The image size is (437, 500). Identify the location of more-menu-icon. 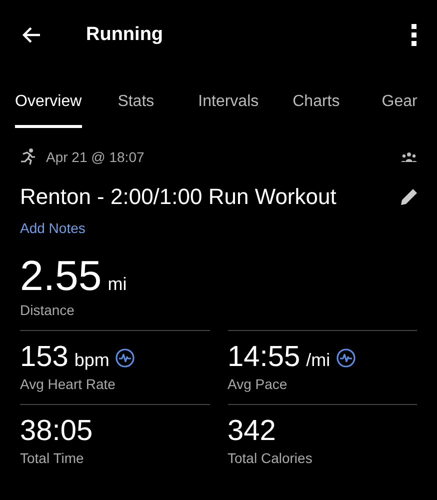
(414, 35).